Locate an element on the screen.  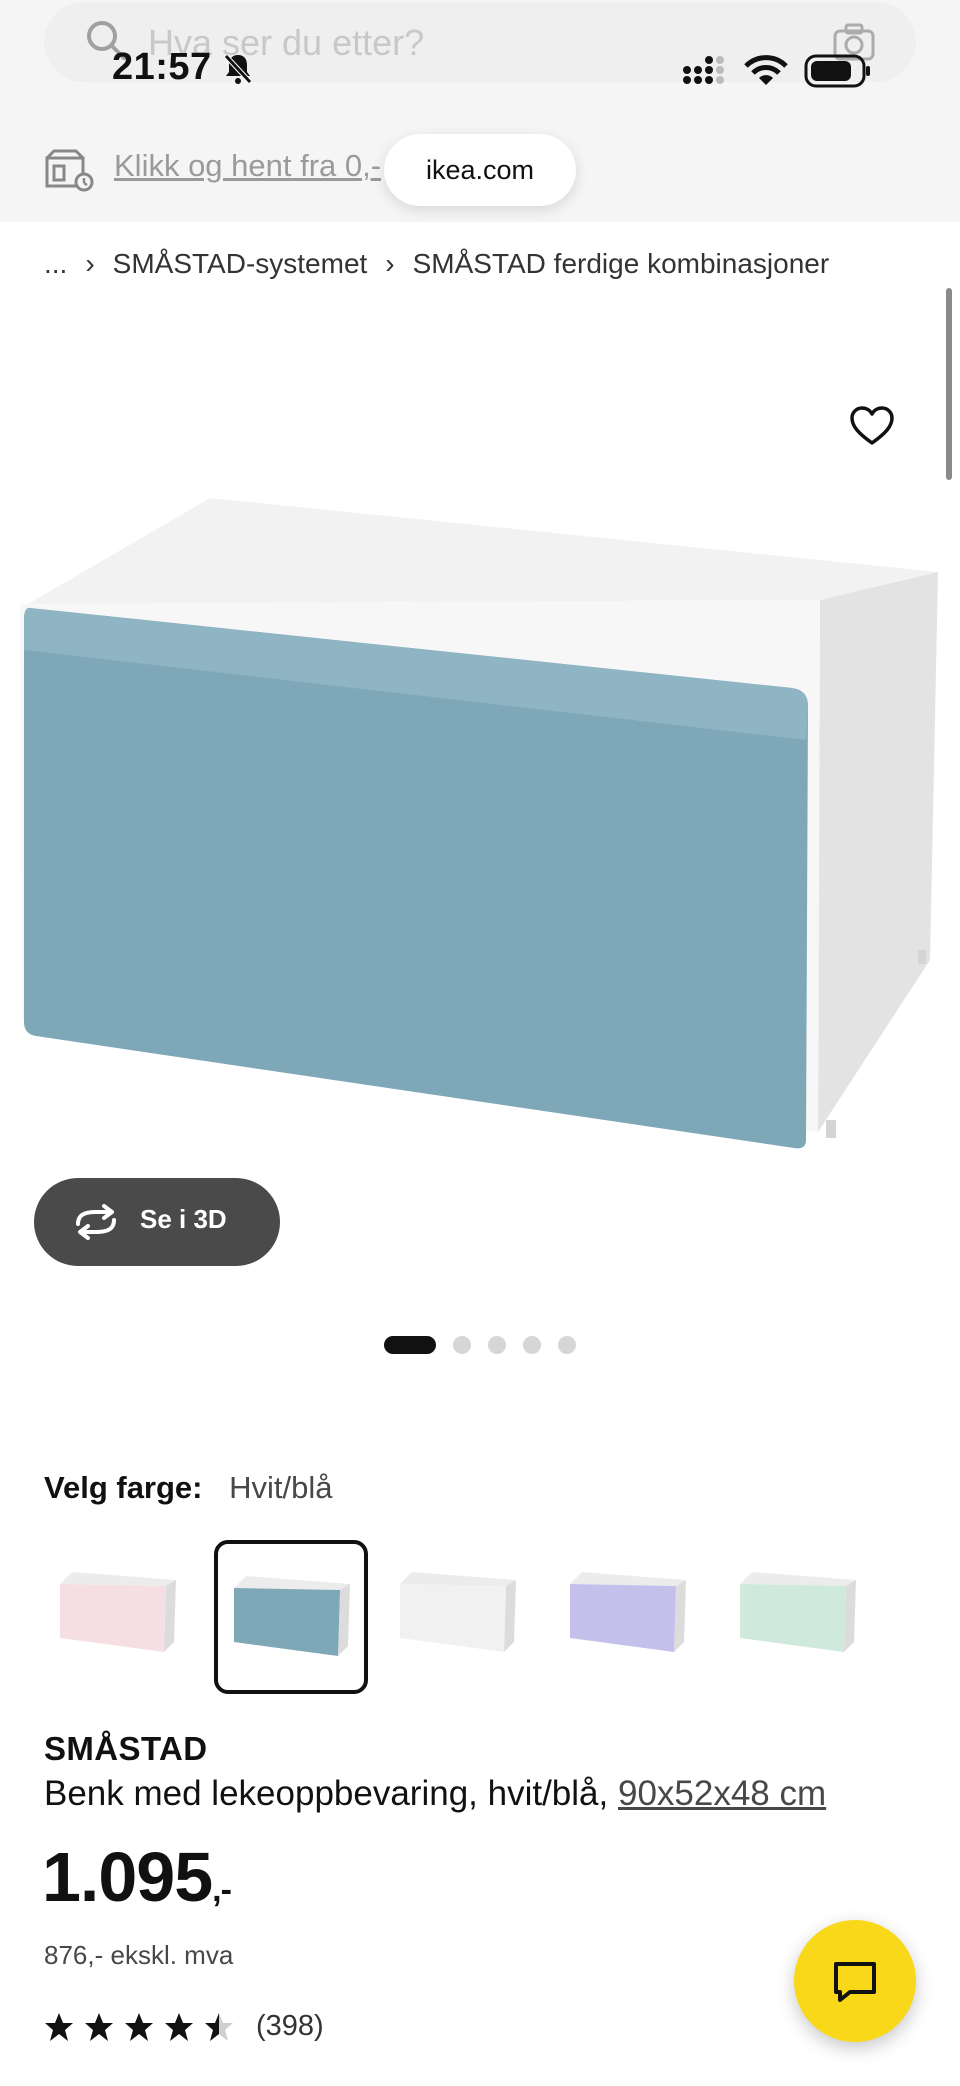
price-ex-vat: 876,- ekskl. mva is located at coordinates (139, 1955).